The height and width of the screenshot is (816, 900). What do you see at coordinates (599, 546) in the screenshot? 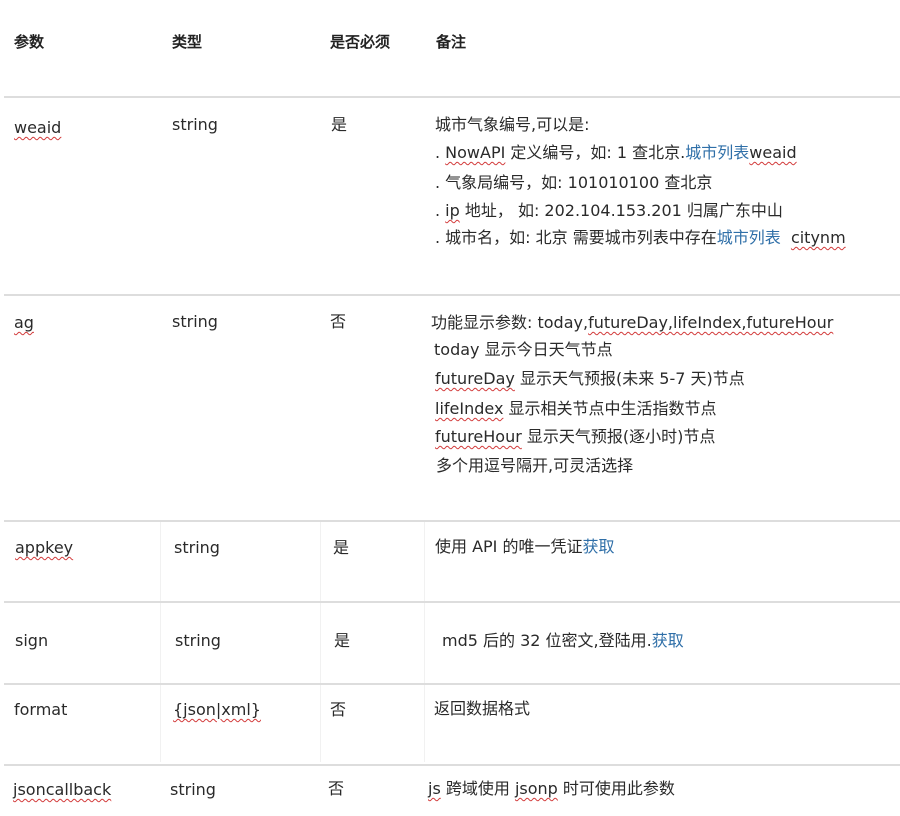
I see `get-appkey-link: 获取` at bounding box center [599, 546].